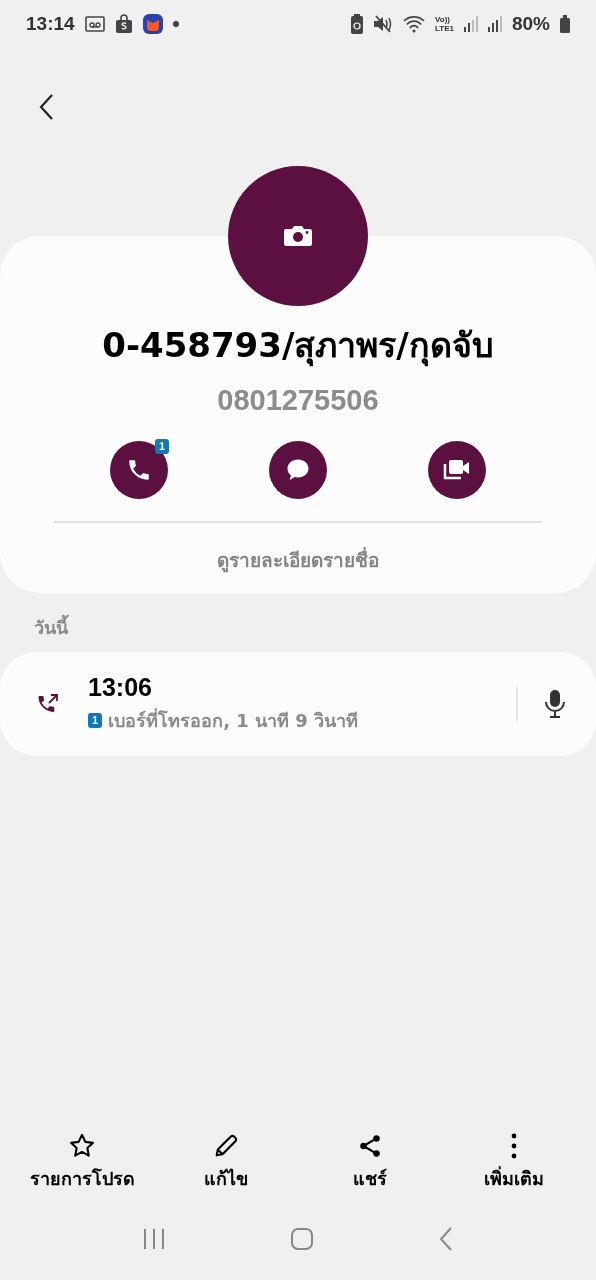 The width and height of the screenshot is (596, 1280). I want to click on status-time: 13:14, so click(50, 24).